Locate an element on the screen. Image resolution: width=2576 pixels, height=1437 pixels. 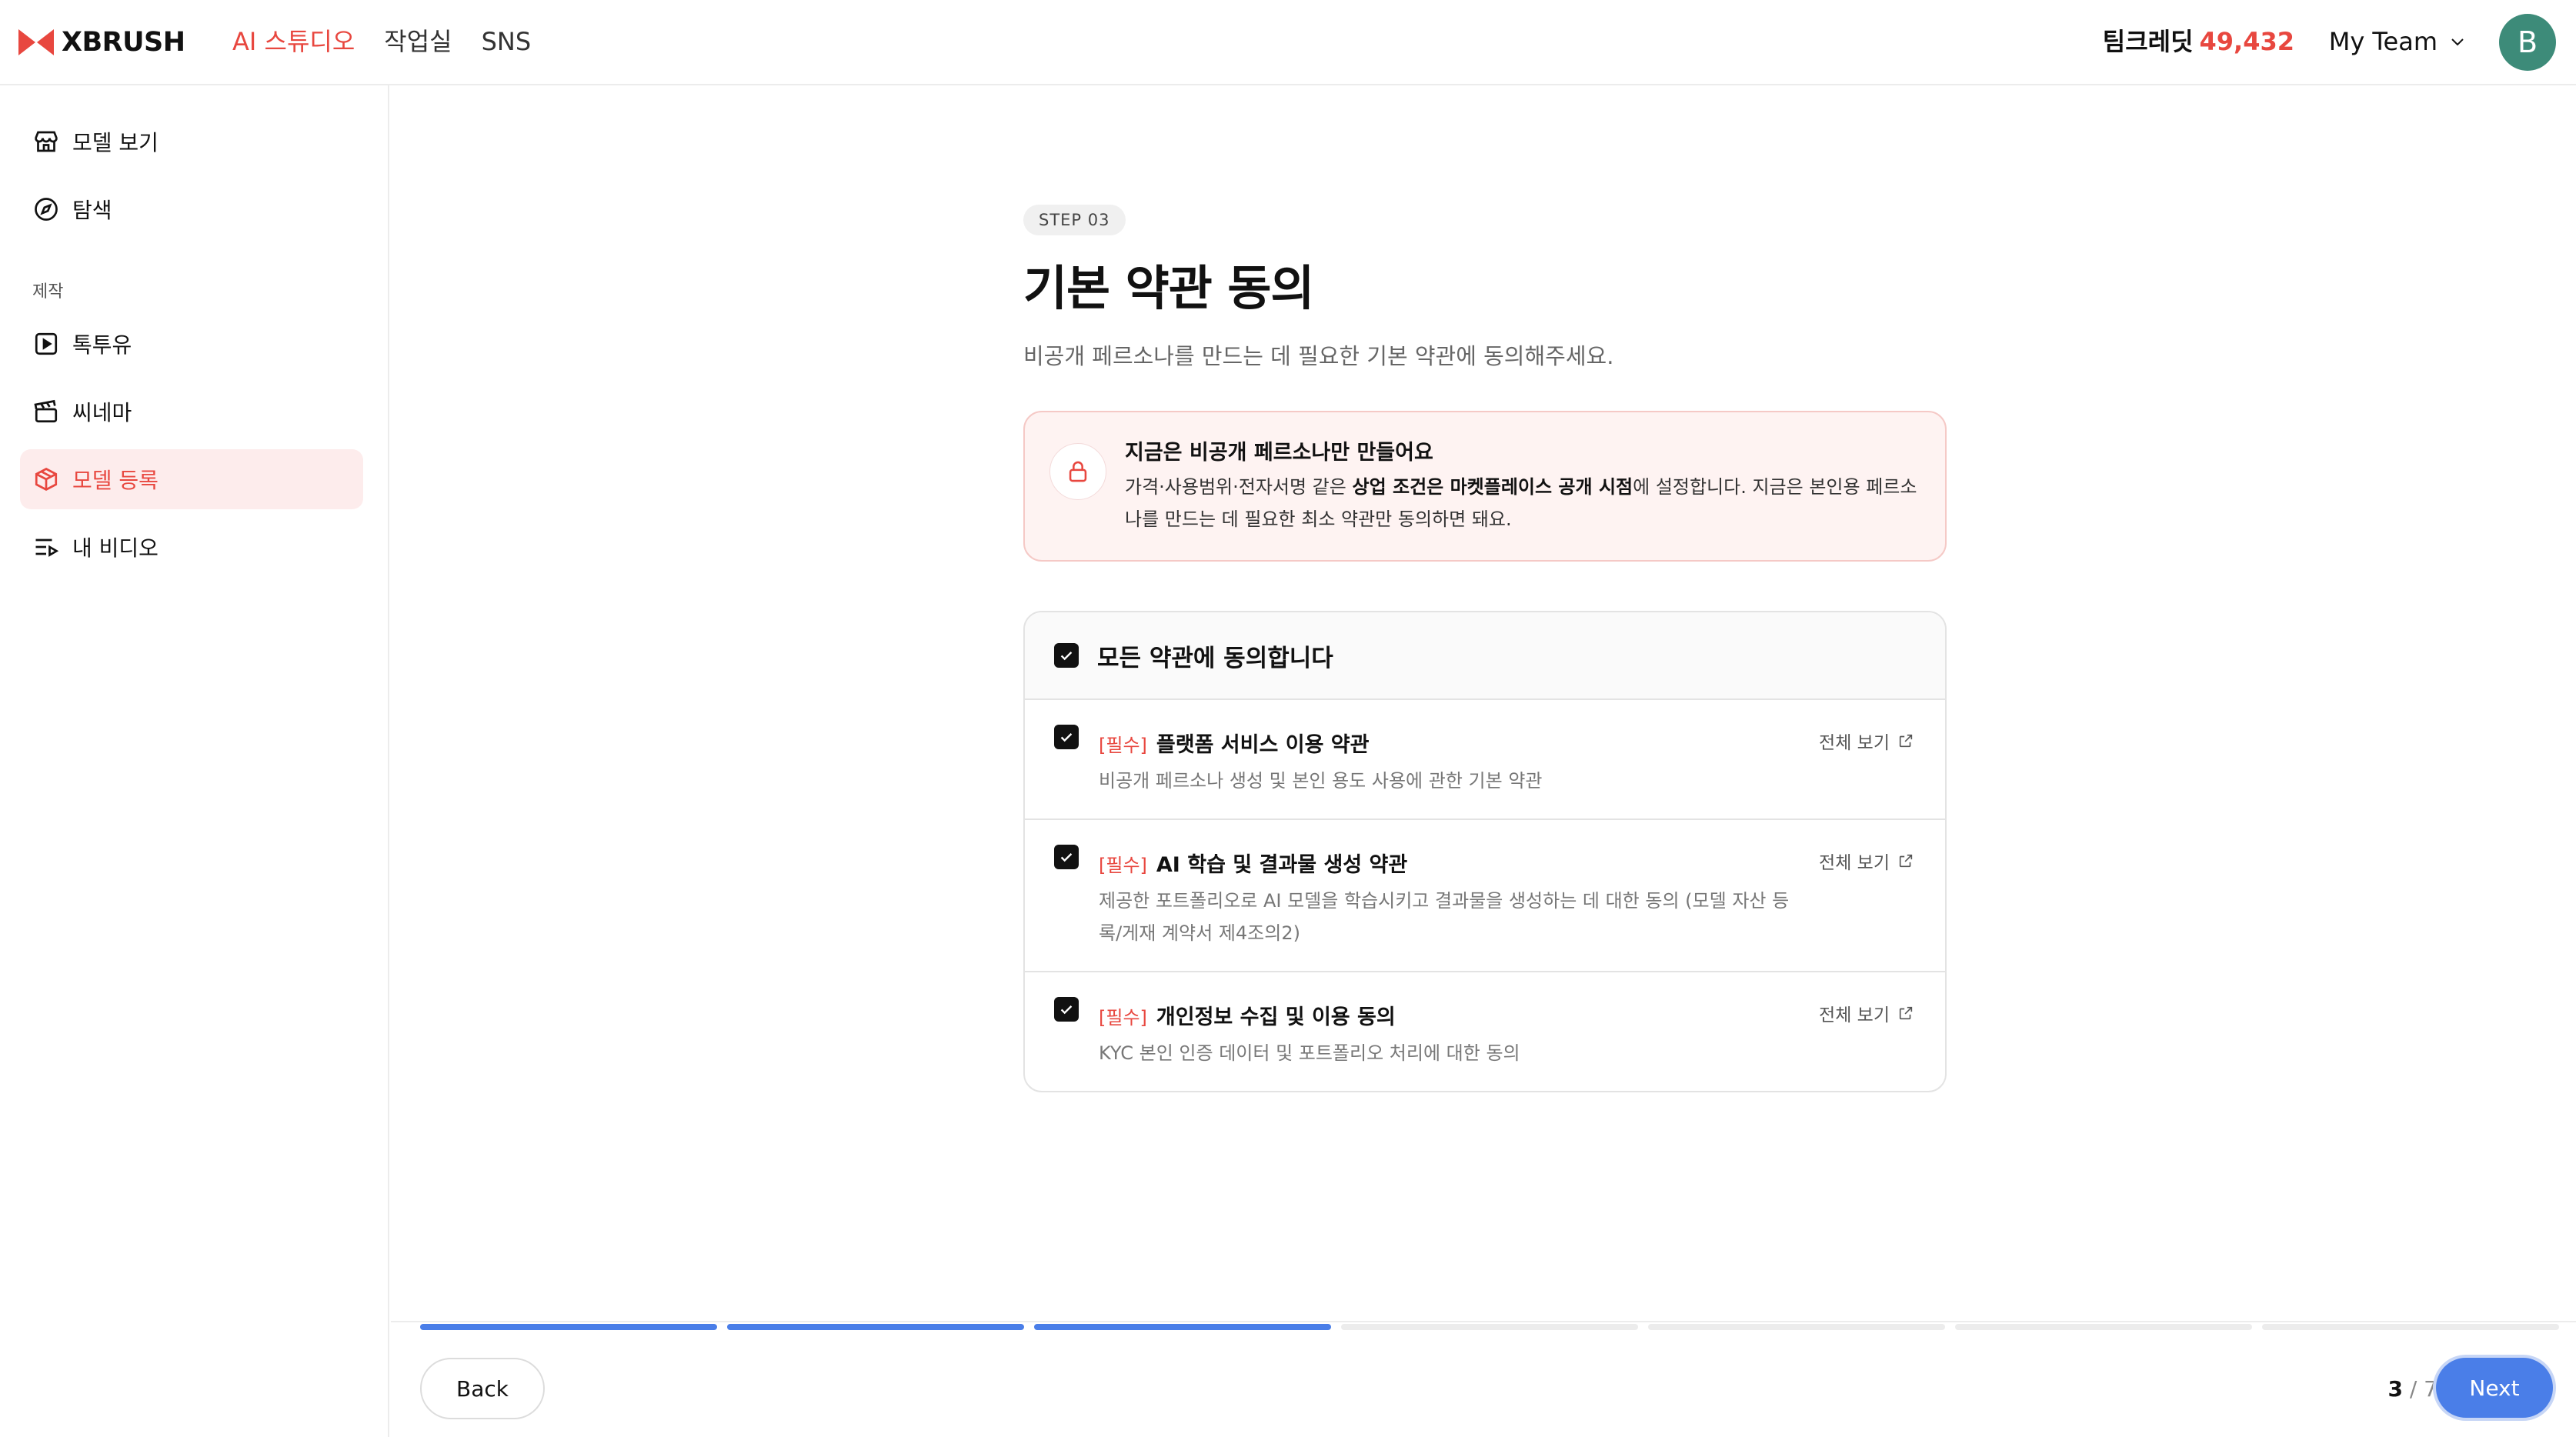
agree-all-checkbox is located at coordinates (1066, 655).